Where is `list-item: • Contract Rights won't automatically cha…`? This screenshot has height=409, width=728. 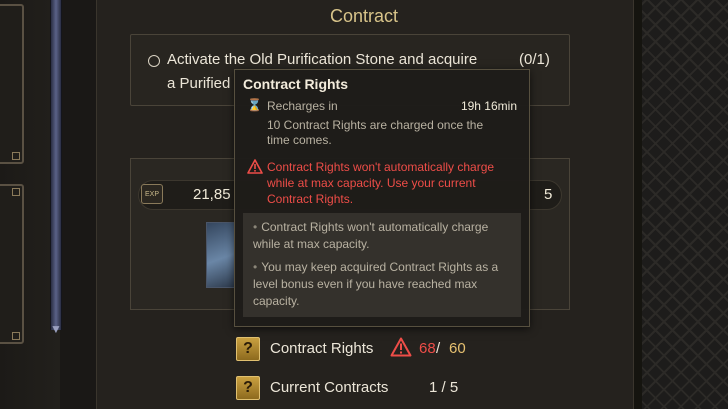 list-item: • Contract Rights won't automatically cha… is located at coordinates (384, 236).